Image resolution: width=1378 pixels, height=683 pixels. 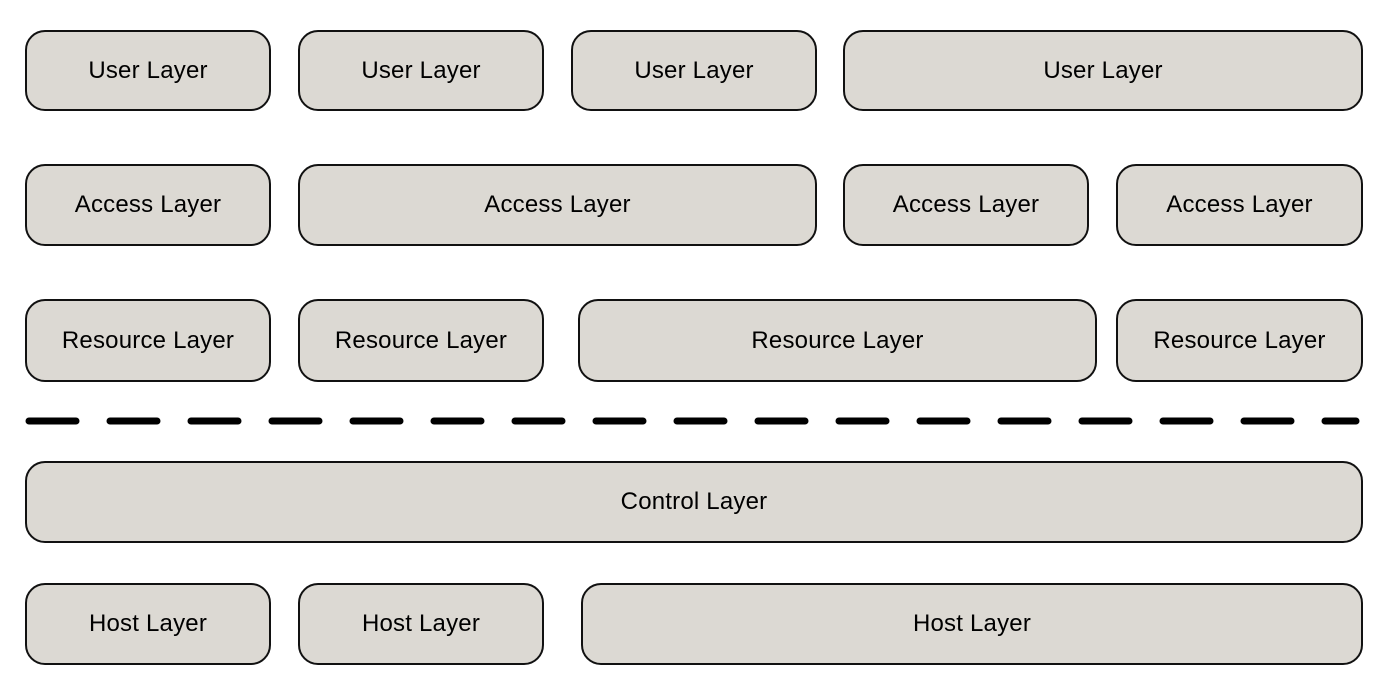 I want to click on access-layer-box-2: Access Layer, so click(x=557, y=205).